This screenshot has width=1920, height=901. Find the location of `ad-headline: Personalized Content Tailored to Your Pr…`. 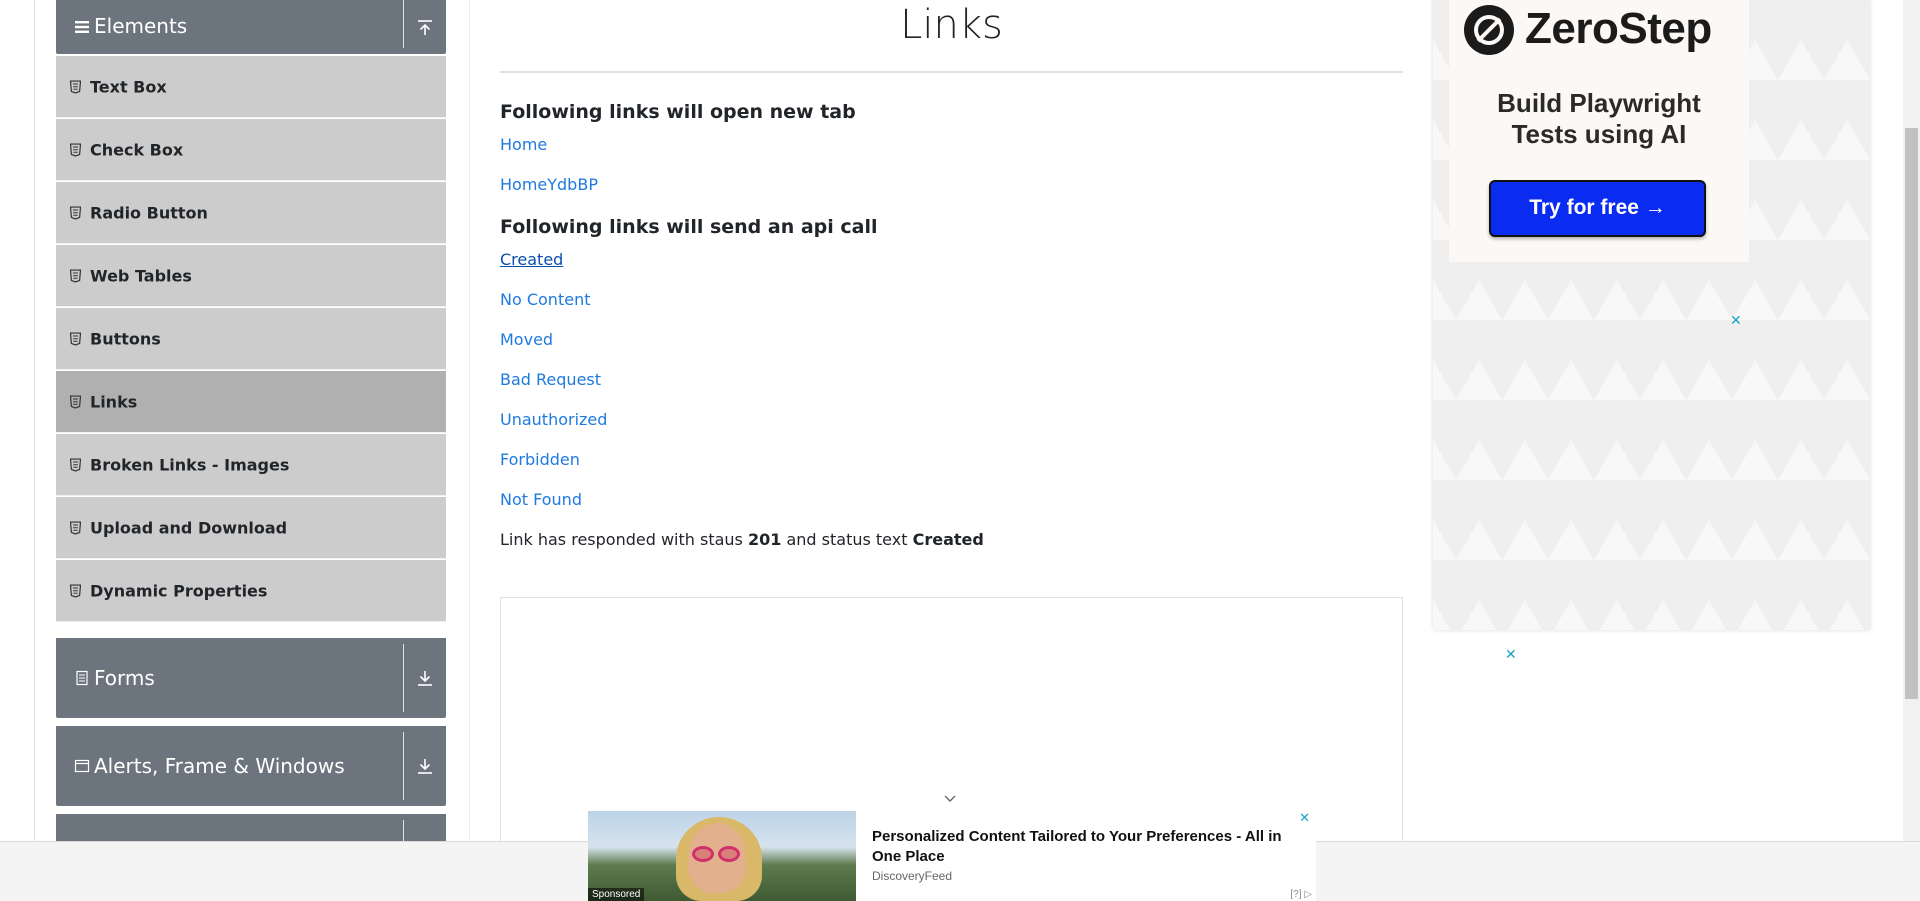

ad-headline: Personalized Content Tailored to Your Pr… is located at coordinates (1092, 847).